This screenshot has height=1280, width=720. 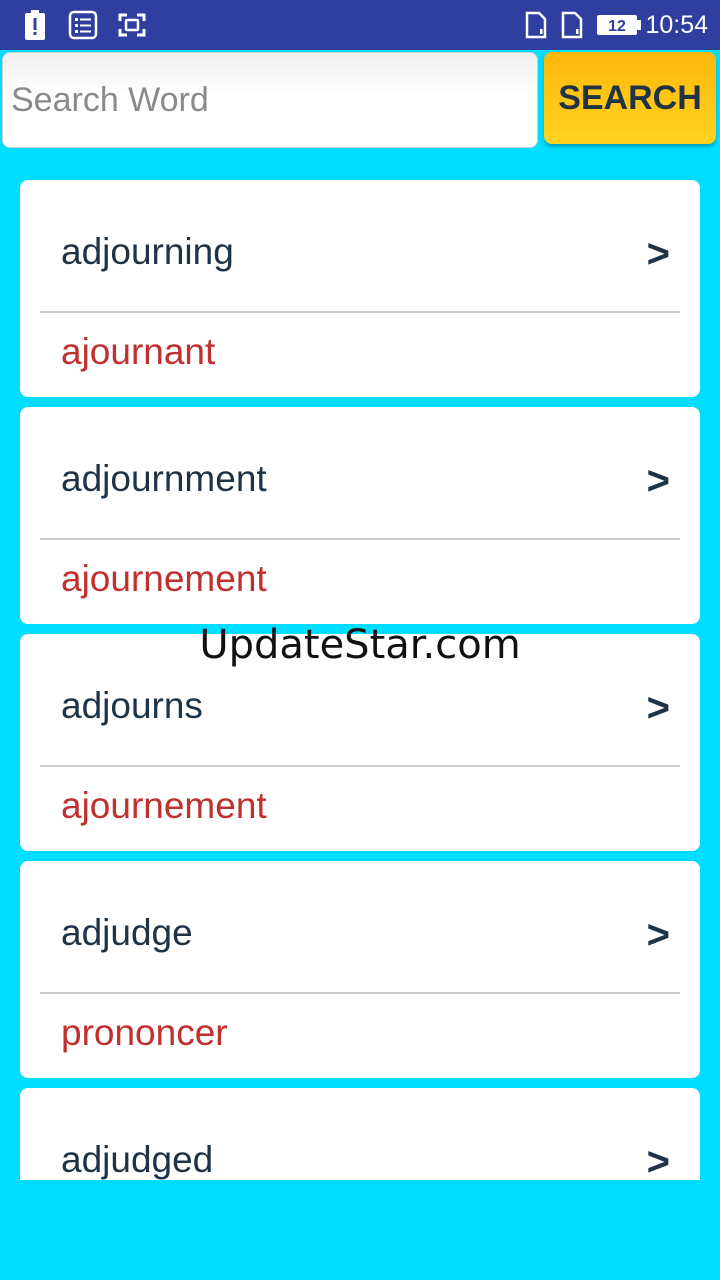 I want to click on screenshot-icon, so click(x=132, y=25).